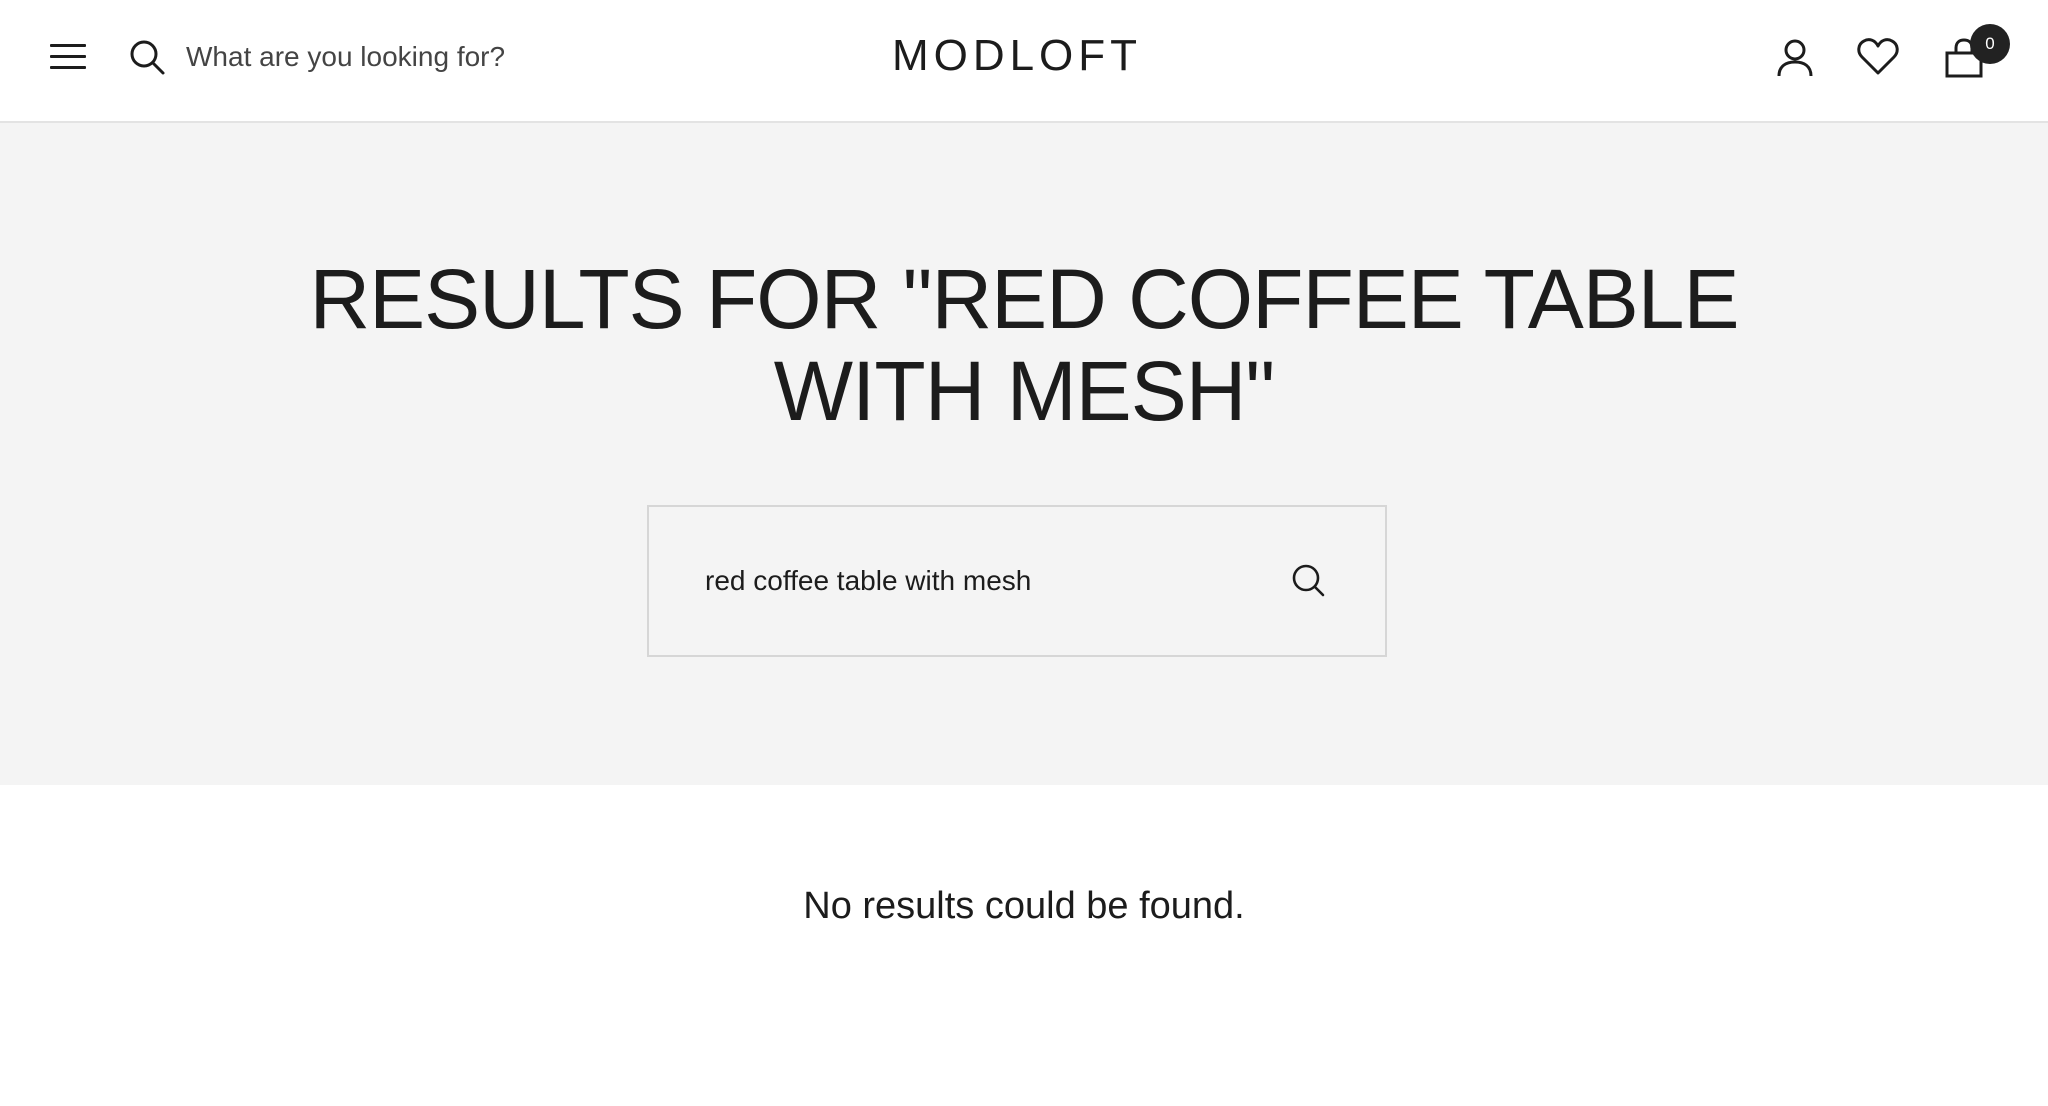  I want to click on search-form, so click(1017, 581).